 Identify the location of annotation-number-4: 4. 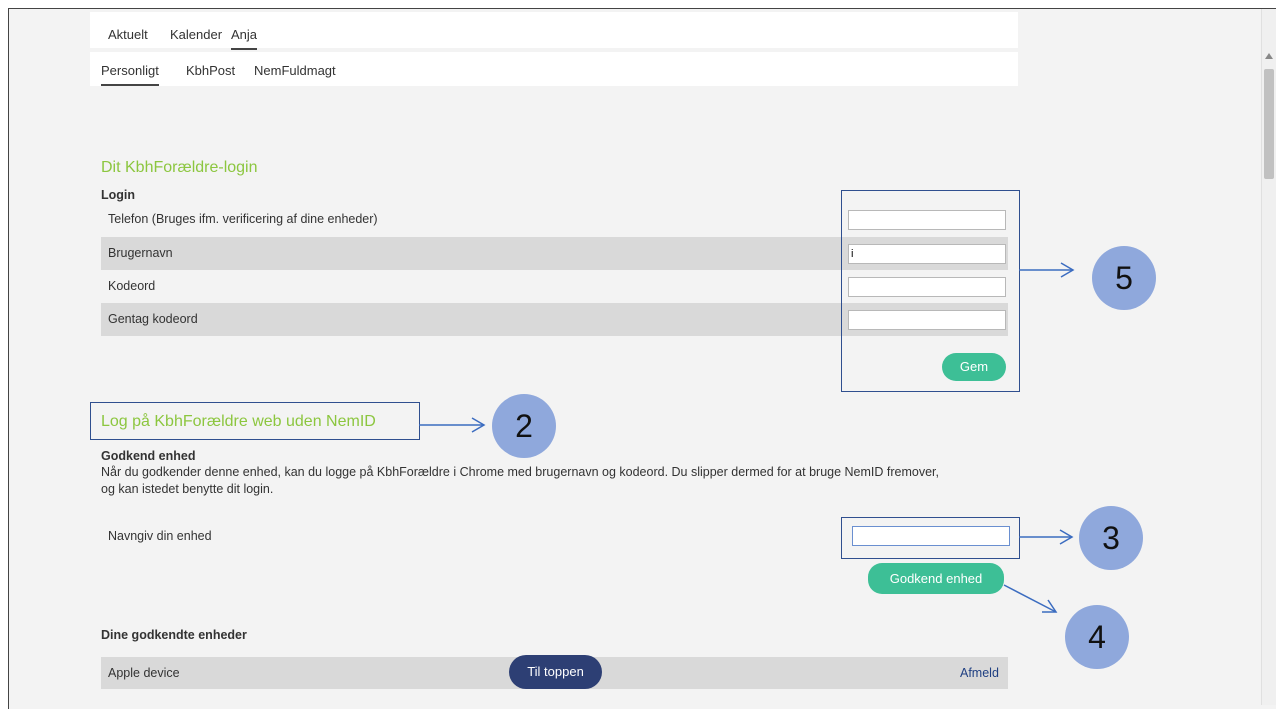
(1097, 637).